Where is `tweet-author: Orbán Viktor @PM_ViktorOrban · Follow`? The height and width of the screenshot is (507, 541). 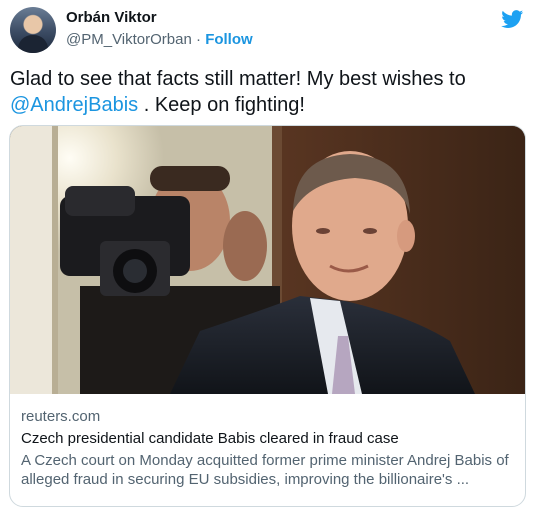
tweet-author: Orbán Viktor @PM_ViktorOrban · Follow is located at coordinates (159, 29).